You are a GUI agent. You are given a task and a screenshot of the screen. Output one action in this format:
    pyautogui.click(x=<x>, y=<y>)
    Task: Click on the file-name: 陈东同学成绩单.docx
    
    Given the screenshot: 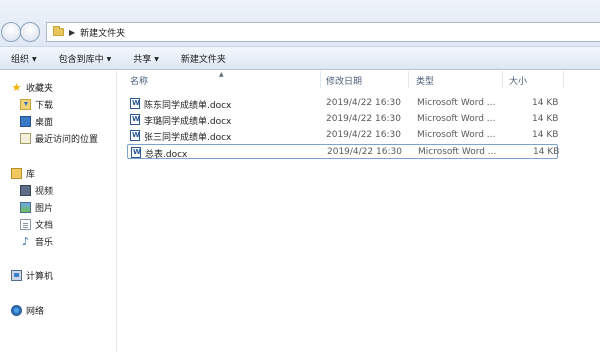 What is the action you would take?
    pyautogui.click(x=188, y=106)
    